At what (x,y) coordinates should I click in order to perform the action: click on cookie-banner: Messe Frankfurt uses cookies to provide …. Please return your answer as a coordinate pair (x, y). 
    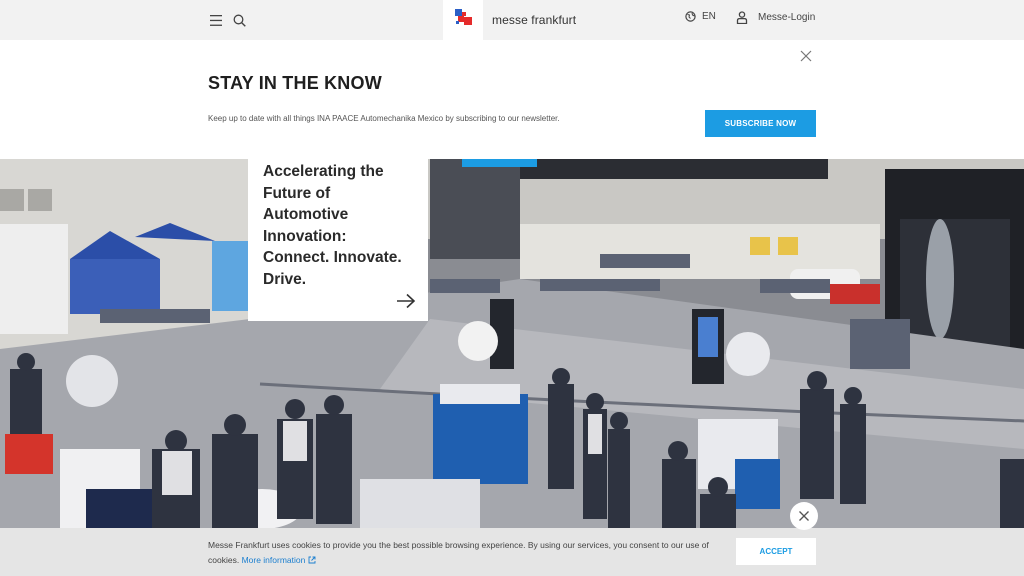
    Looking at the image, I should click on (512, 552).